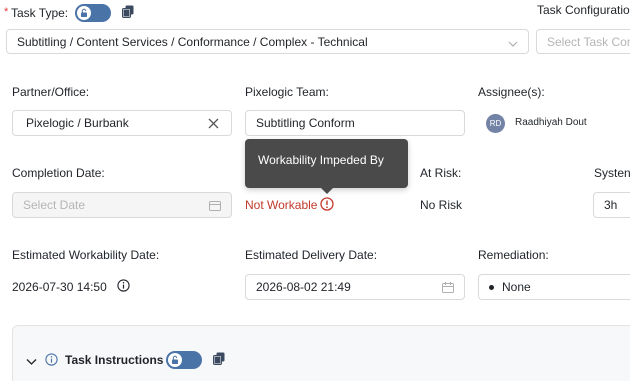  What do you see at coordinates (213, 125) in the screenshot?
I see `clear-icon` at bounding box center [213, 125].